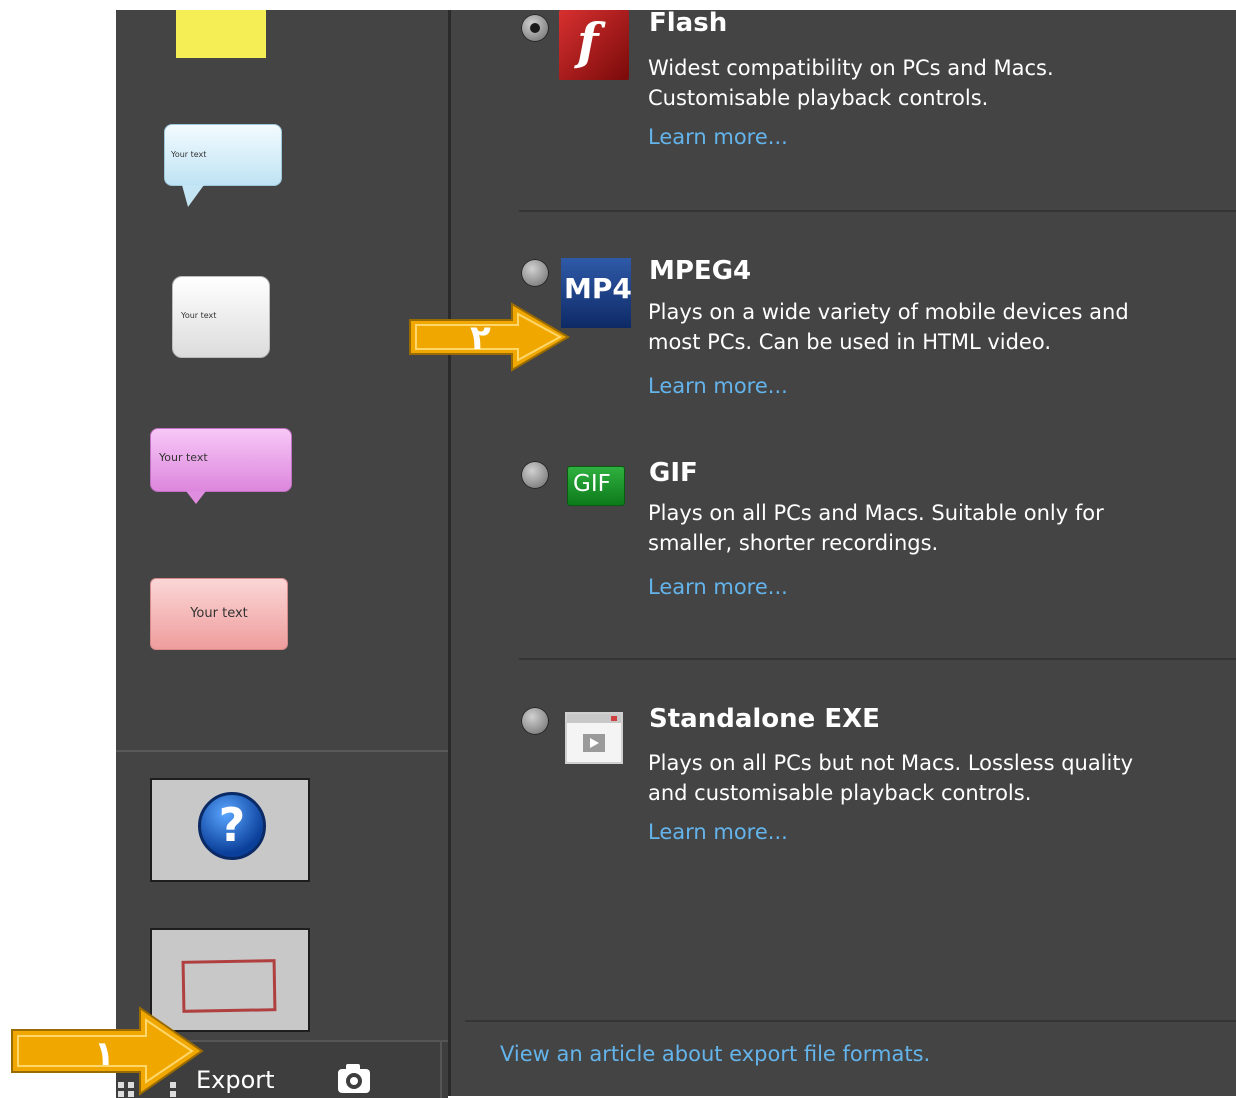  I want to click on callout-speech-blue: Your text, so click(223, 165).